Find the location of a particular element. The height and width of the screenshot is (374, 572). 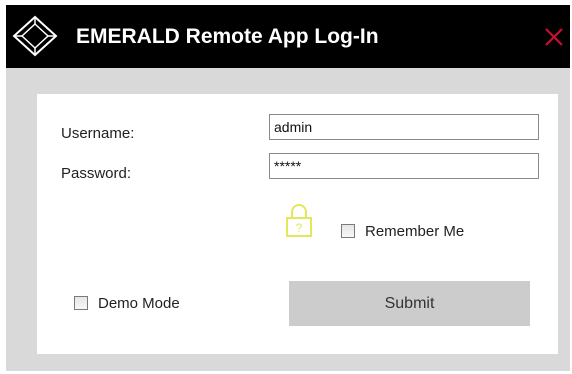

window-title: EMERALD Remote App Log-In is located at coordinates (227, 36).